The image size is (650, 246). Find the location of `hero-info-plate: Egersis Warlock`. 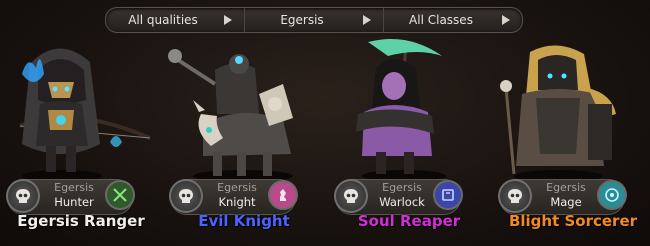

hero-info-plate: Egersis Warlock is located at coordinates (398, 197).